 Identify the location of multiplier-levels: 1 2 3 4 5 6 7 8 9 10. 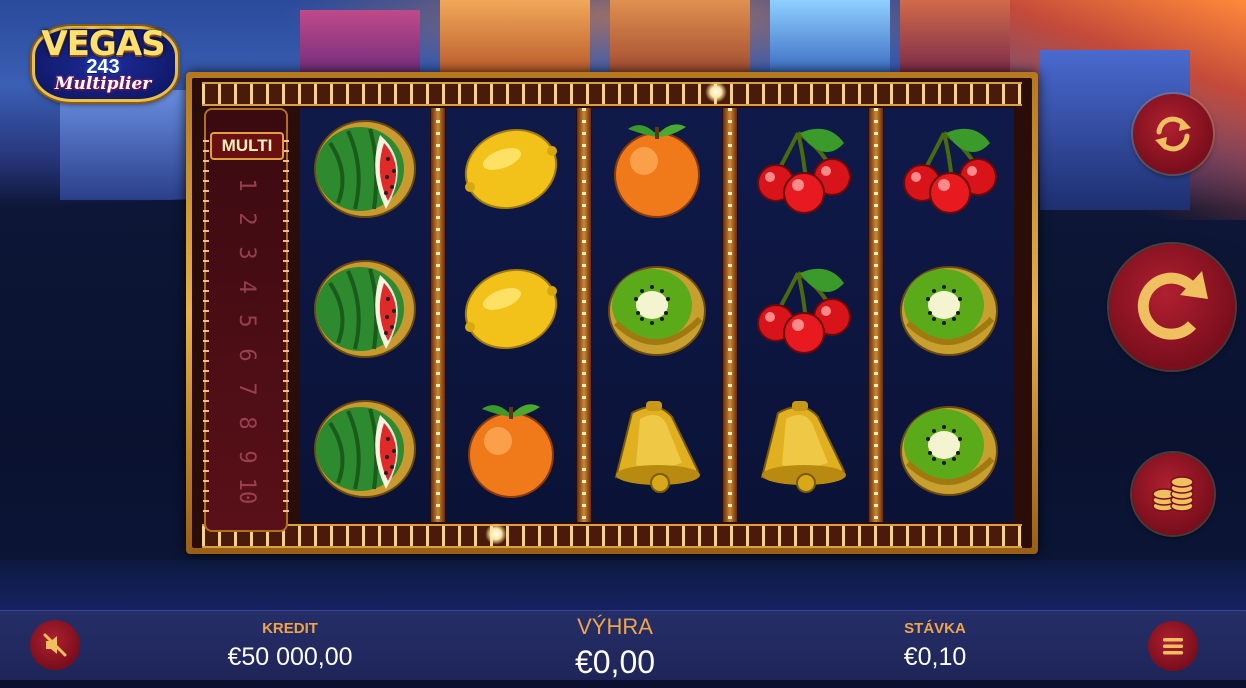
(246, 343).